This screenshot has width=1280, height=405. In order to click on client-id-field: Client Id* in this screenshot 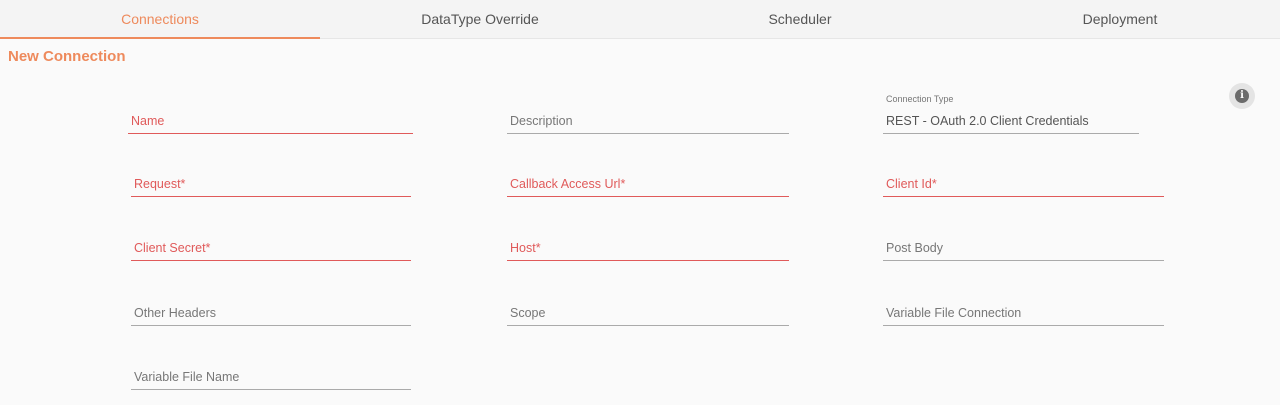, I will do `click(1023, 179)`.